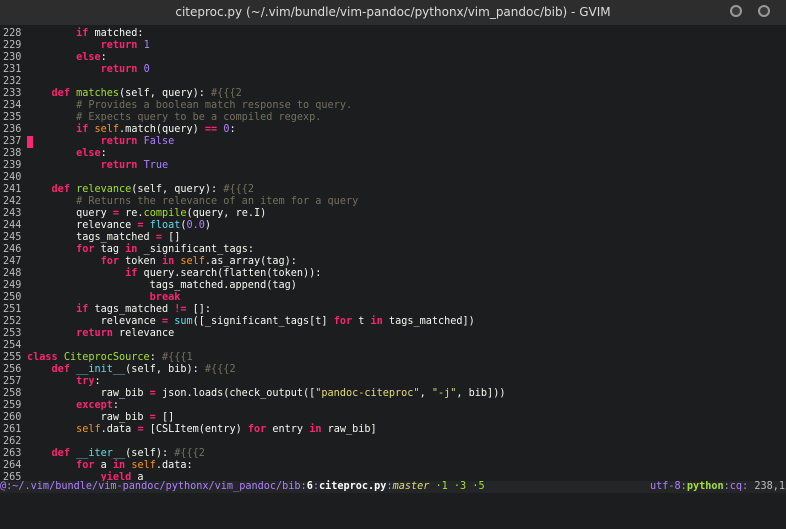  What do you see at coordinates (481, 393) in the screenshot?
I see `code-token: , bib]))` at bounding box center [481, 393].